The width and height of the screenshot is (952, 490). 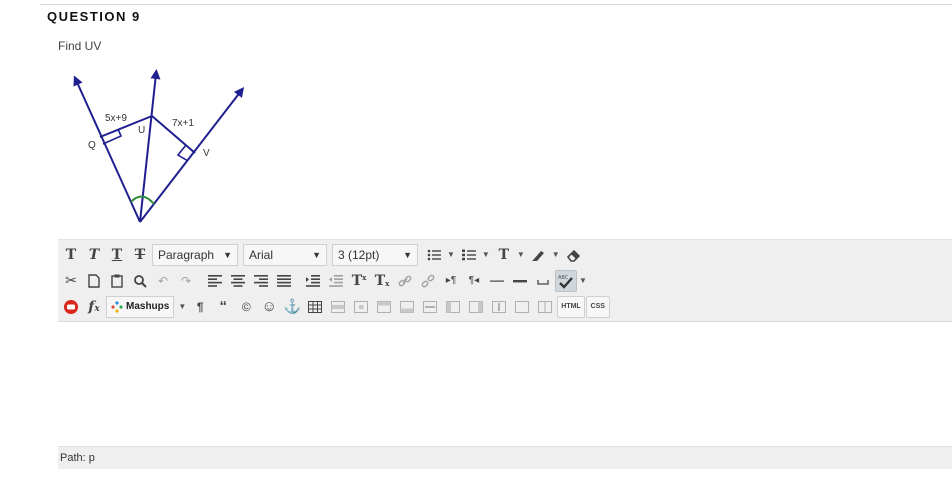 What do you see at coordinates (571, 306) in the screenshot?
I see `html-source-button: HTML` at bounding box center [571, 306].